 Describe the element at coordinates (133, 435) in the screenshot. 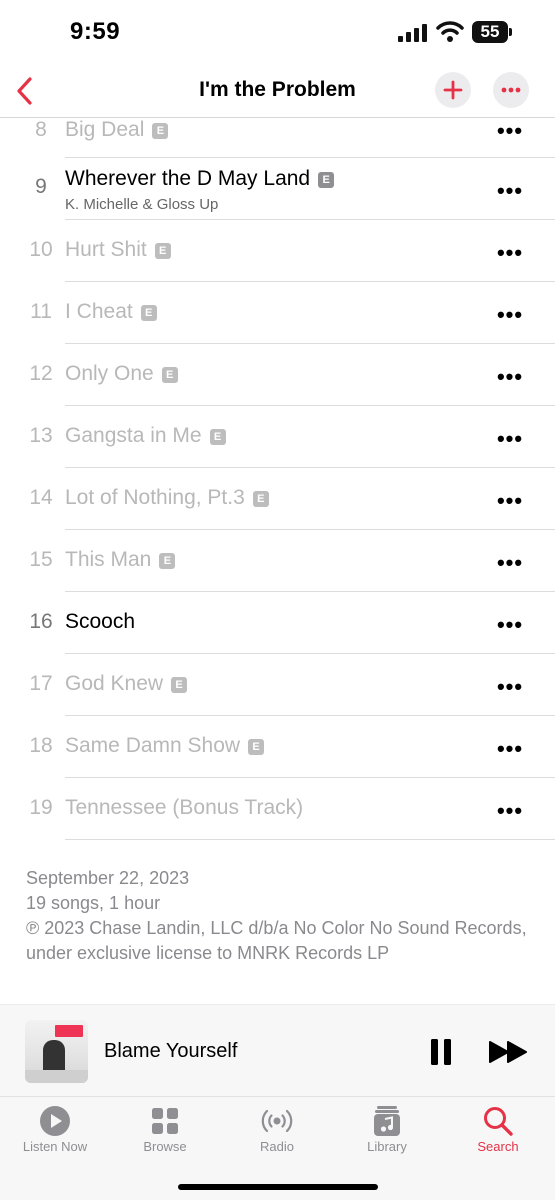

I see `track-title-text: Gangsta in Me` at that location.